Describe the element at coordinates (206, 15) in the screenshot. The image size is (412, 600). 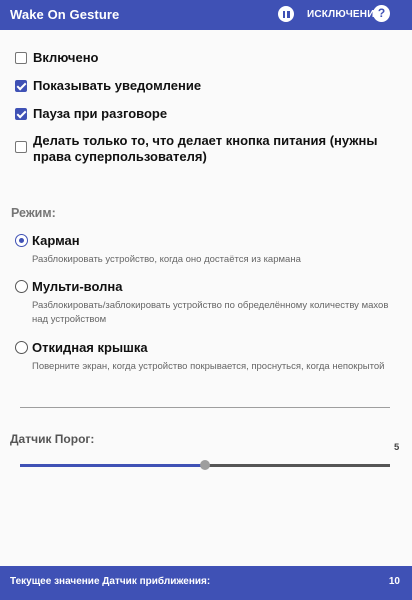
I see `app-bar: Wake On Gesture ИСКЛЮЧЕНИЯ ?` at that location.